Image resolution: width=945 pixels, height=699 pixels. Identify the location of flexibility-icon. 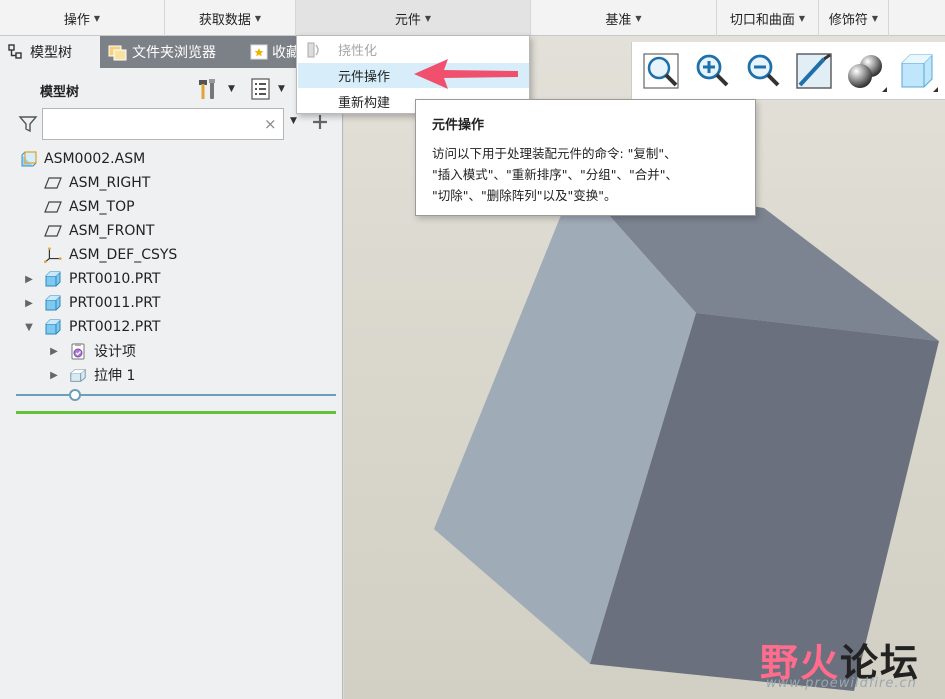
(313, 50).